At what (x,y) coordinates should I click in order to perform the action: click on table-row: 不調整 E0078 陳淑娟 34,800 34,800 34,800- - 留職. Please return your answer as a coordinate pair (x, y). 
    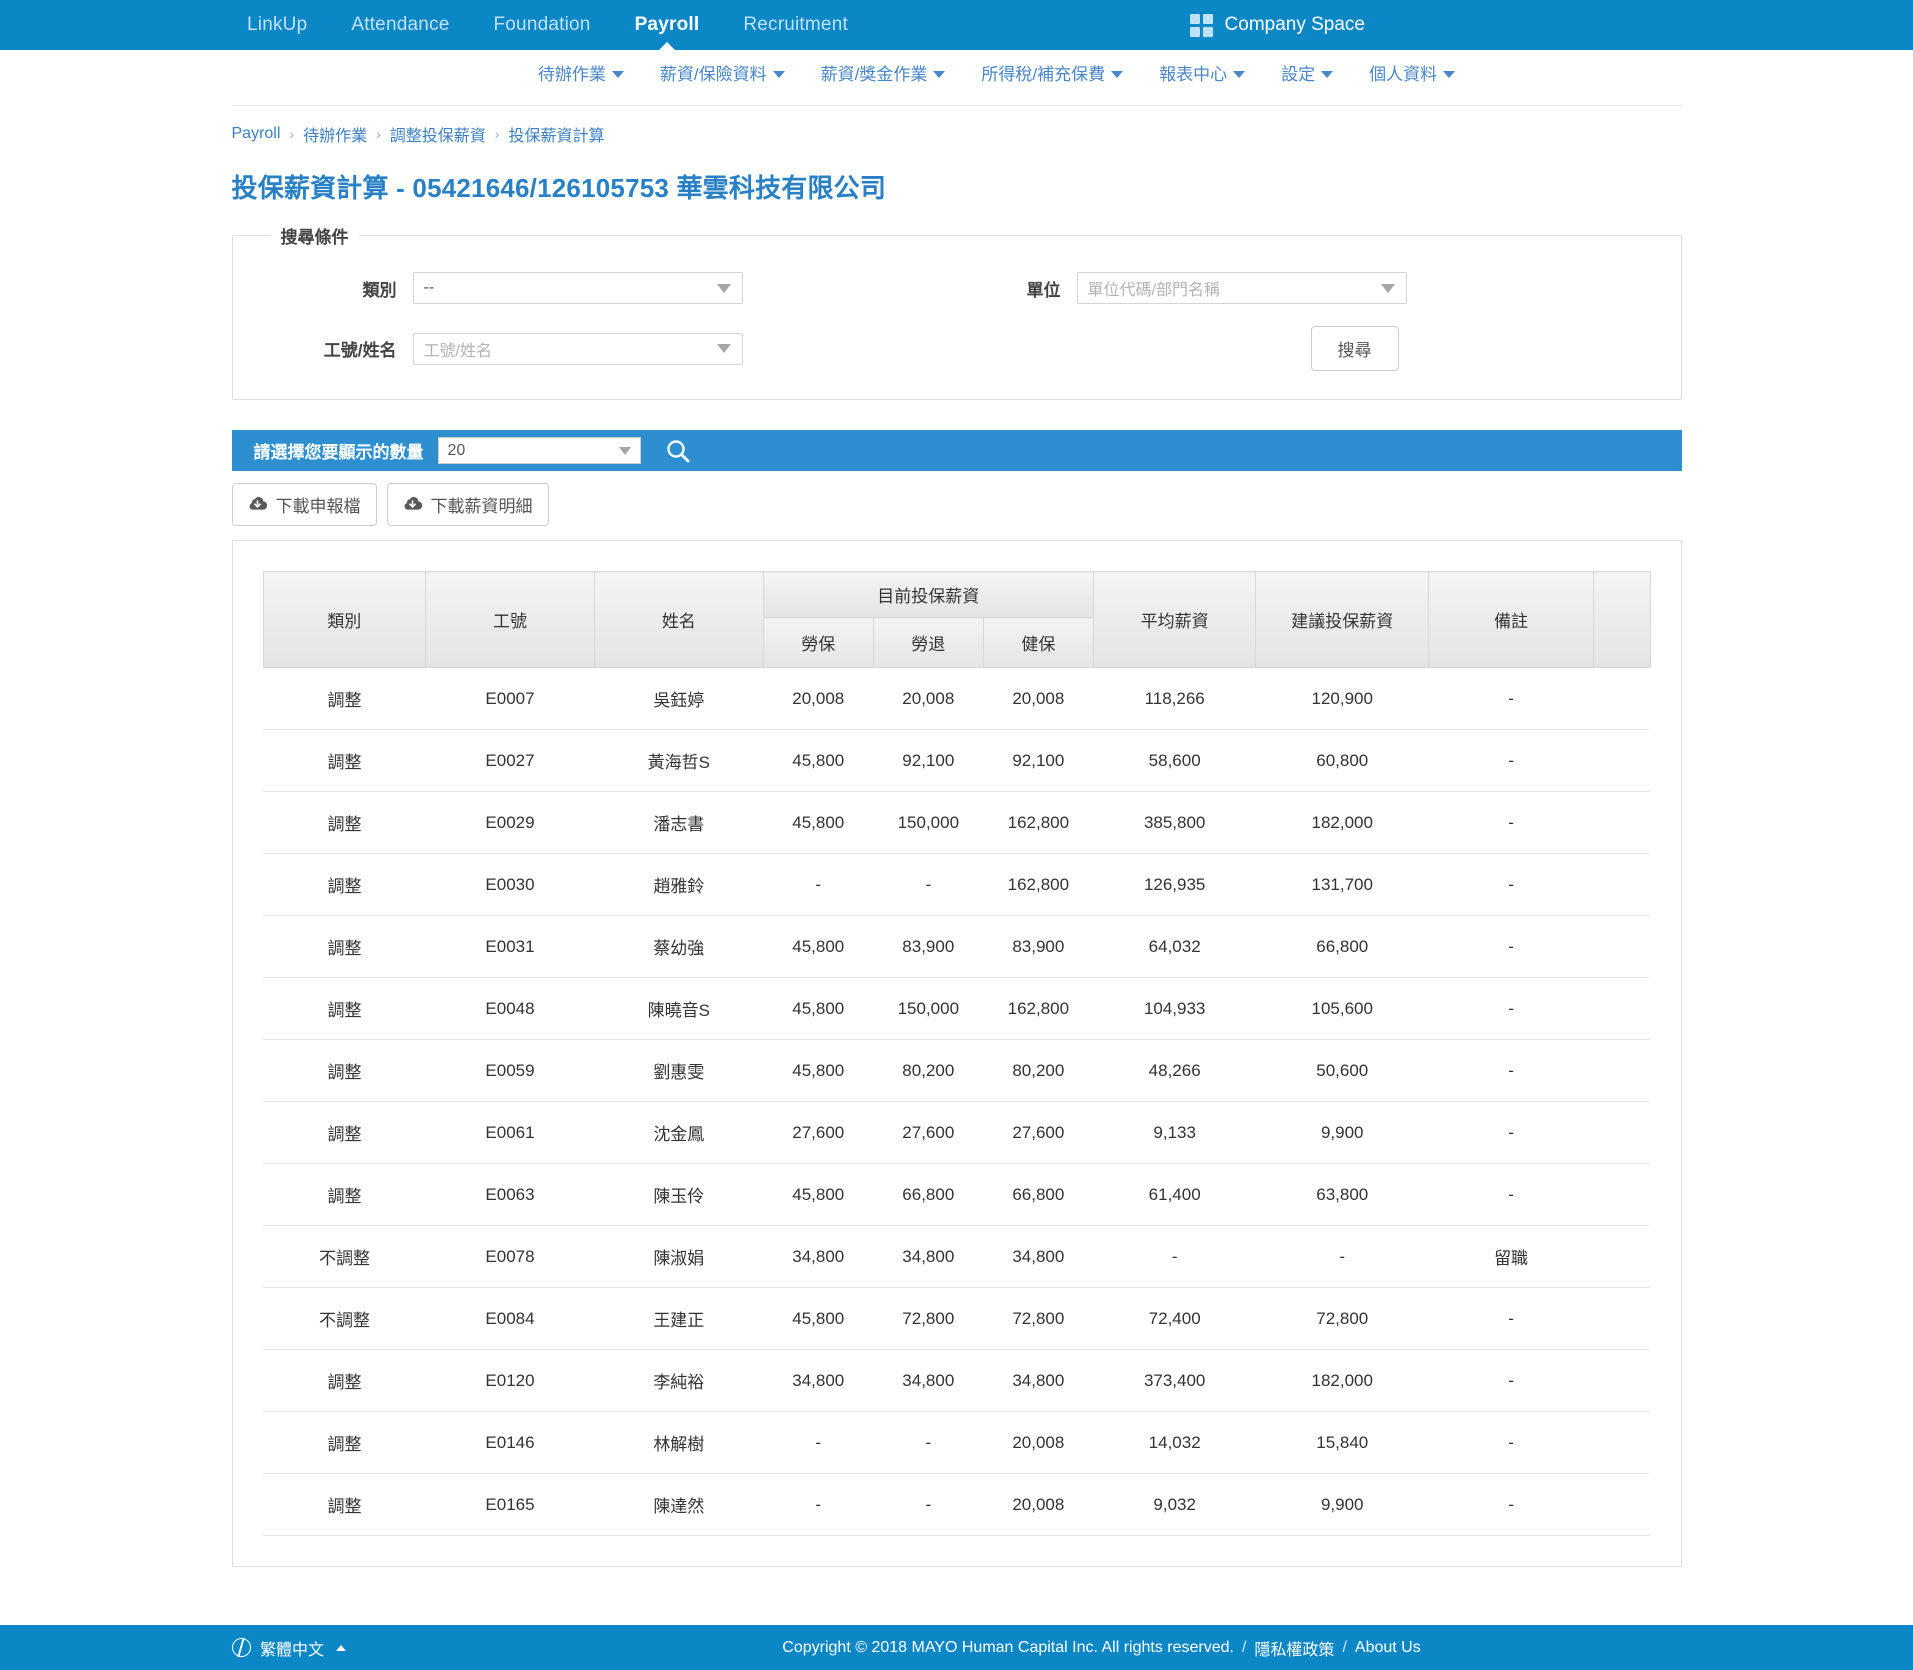
    Looking at the image, I should click on (956, 1256).